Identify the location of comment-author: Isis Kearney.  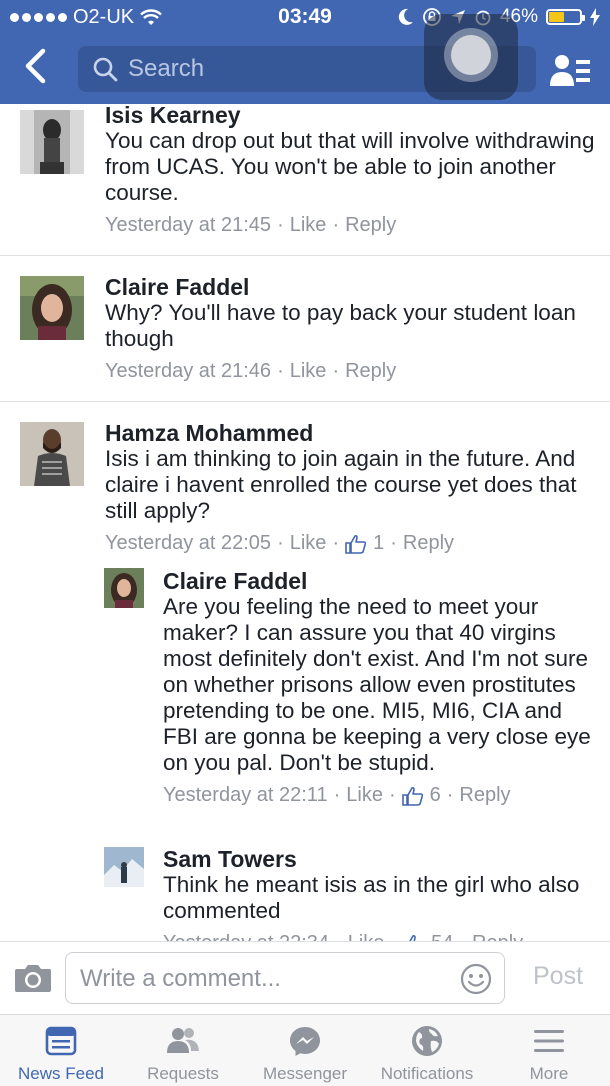
(350, 116).